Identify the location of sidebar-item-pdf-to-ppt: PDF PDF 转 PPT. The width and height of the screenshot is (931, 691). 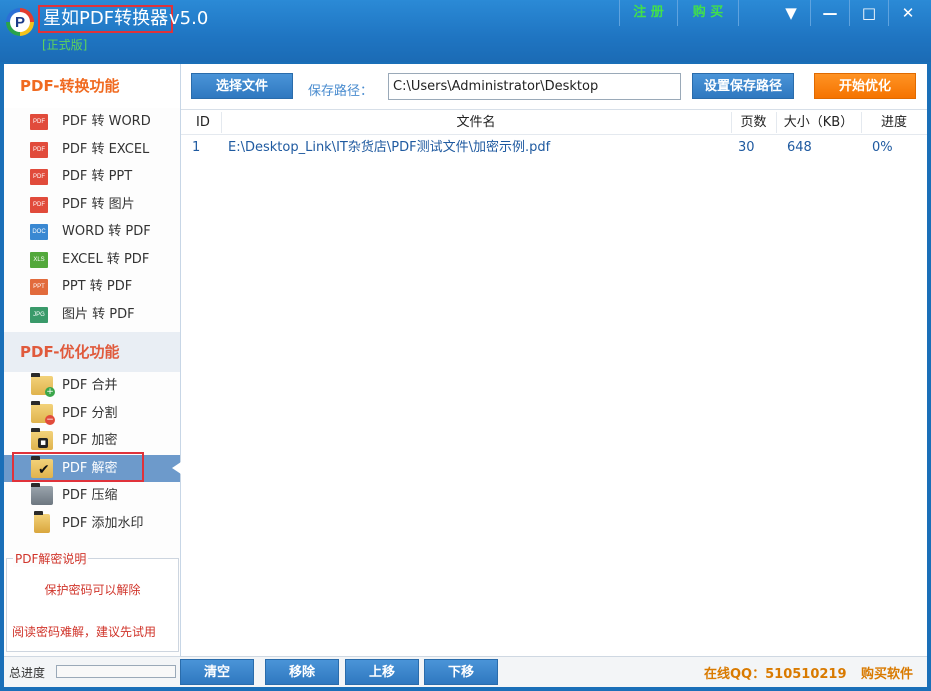
(92, 177).